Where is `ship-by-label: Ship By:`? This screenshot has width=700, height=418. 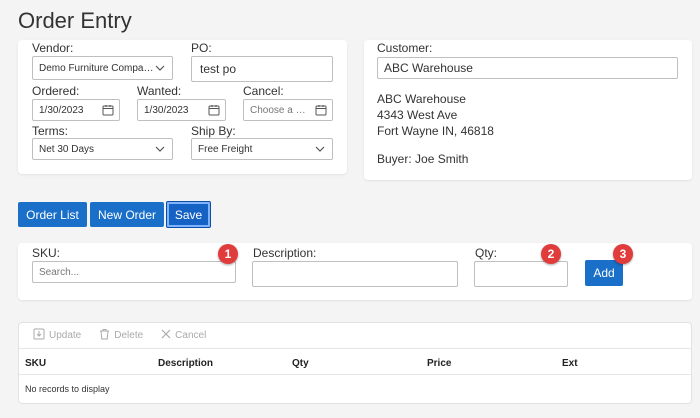 ship-by-label: Ship By: is located at coordinates (213, 131).